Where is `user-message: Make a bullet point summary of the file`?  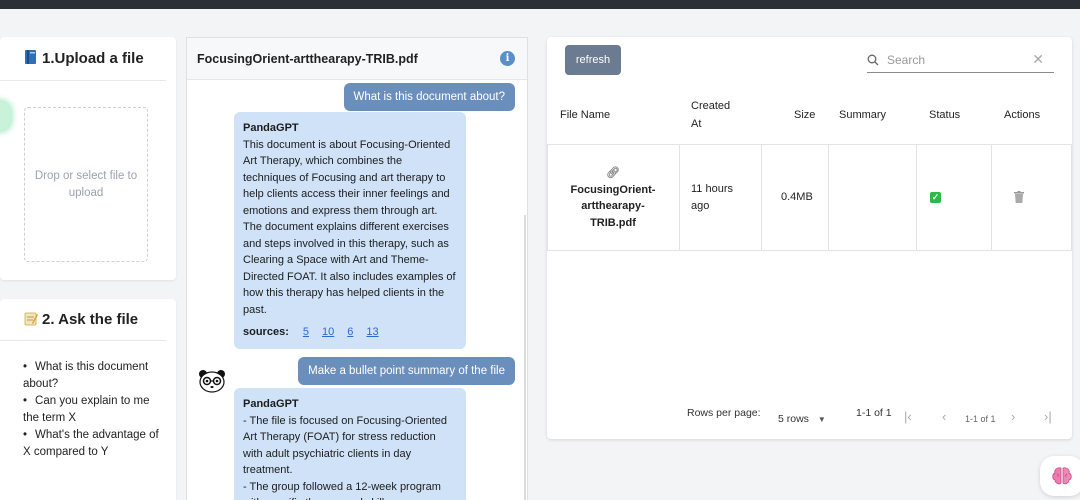
user-message: Make a bullet point summary of the file is located at coordinates (406, 371).